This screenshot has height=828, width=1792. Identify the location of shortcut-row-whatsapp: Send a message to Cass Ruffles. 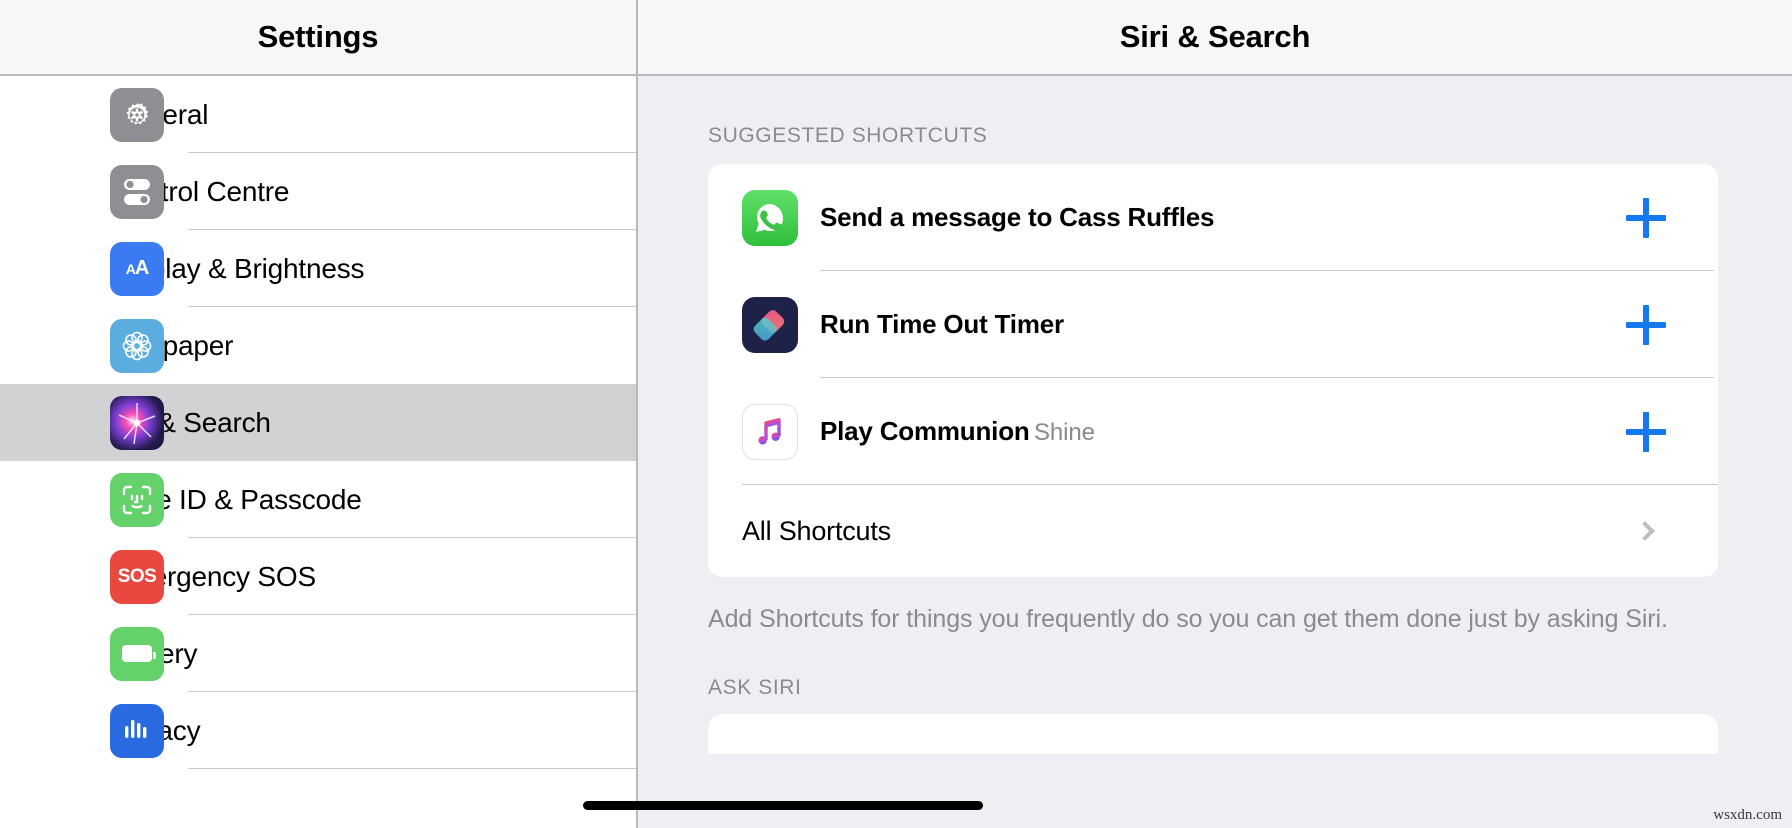
(1213, 217).